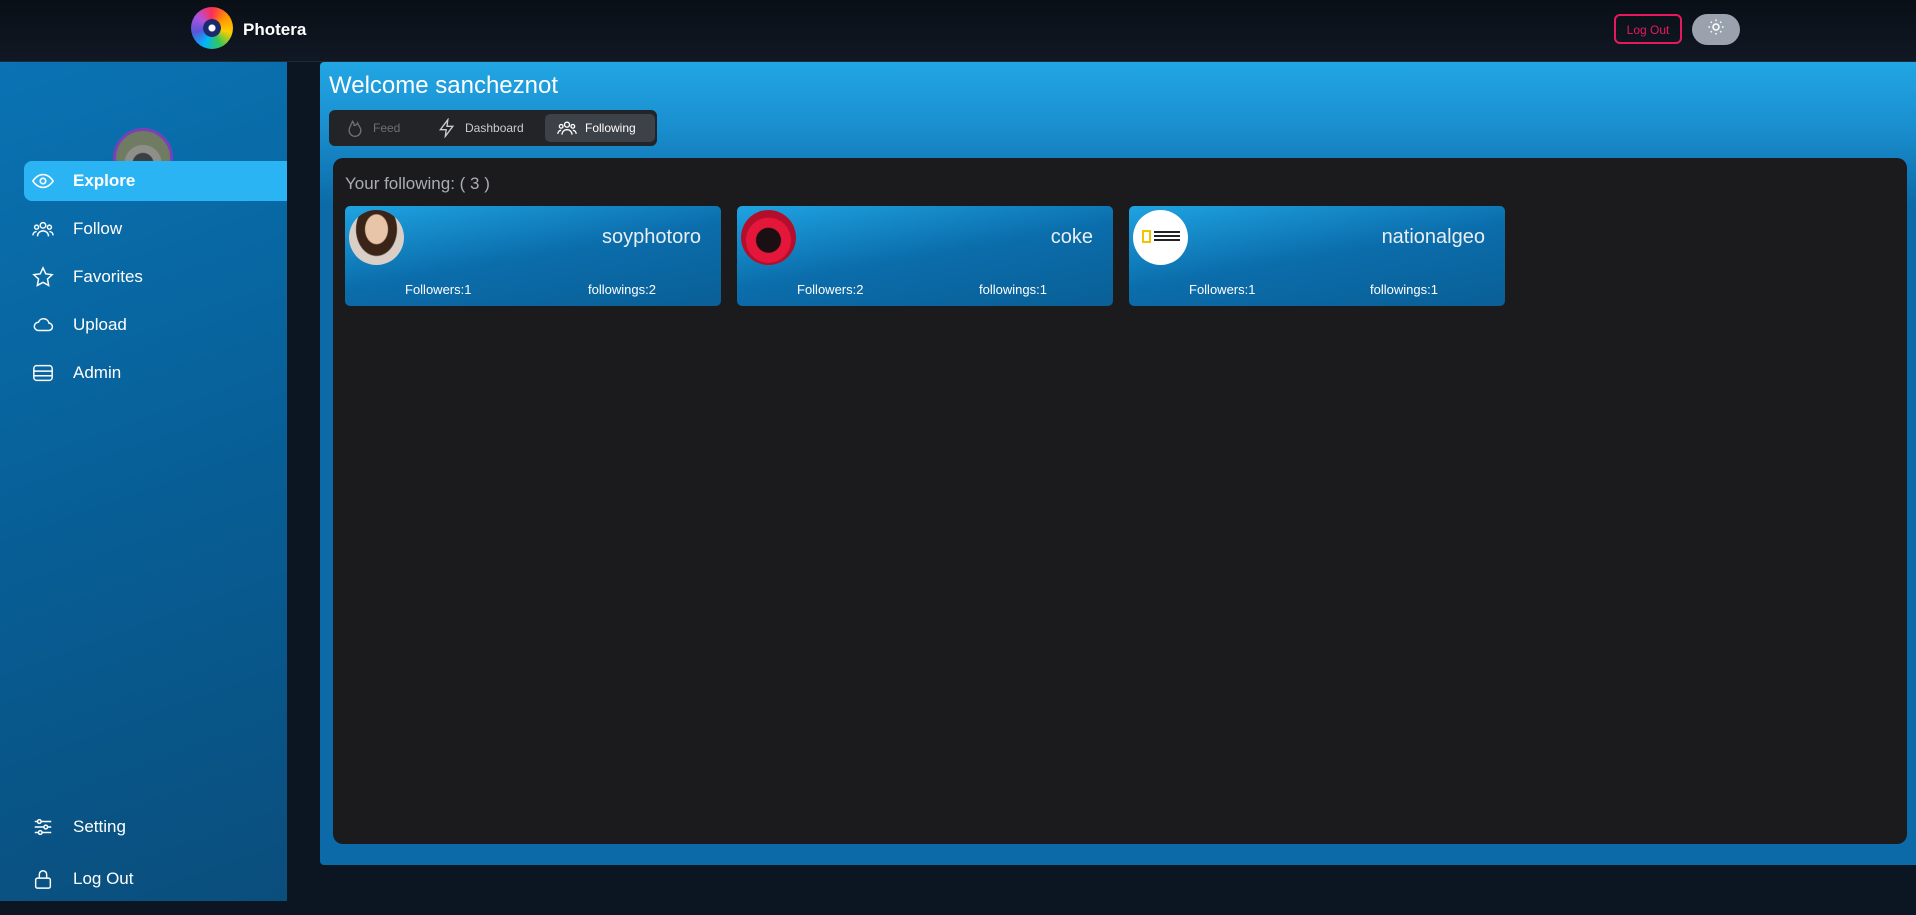 The width and height of the screenshot is (1916, 915). I want to click on sidebar-item-label: Favorites, so click(108, 276).